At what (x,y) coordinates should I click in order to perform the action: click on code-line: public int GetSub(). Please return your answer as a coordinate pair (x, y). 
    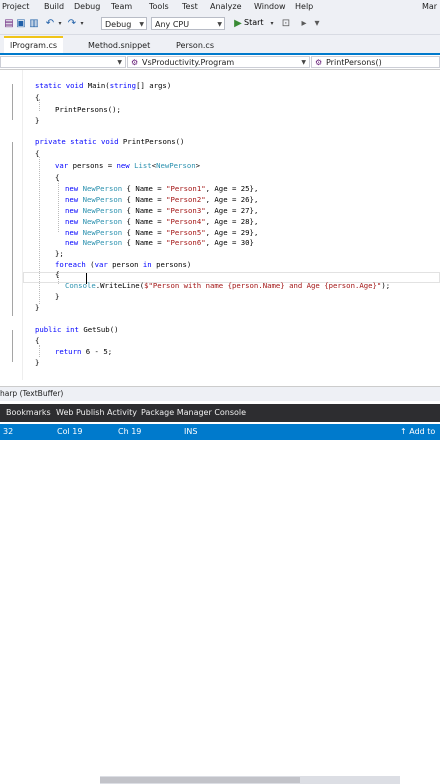
    Looking at the image, I should click on (77, 329).